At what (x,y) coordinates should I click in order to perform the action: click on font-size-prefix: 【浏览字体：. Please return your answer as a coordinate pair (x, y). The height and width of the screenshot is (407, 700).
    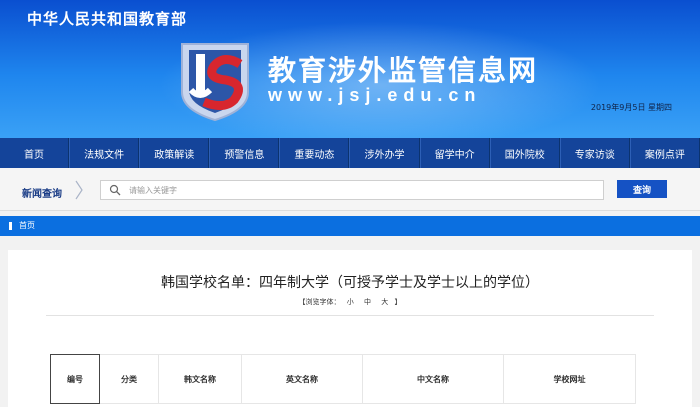
    Looking at the image, I should click on (319, 302).